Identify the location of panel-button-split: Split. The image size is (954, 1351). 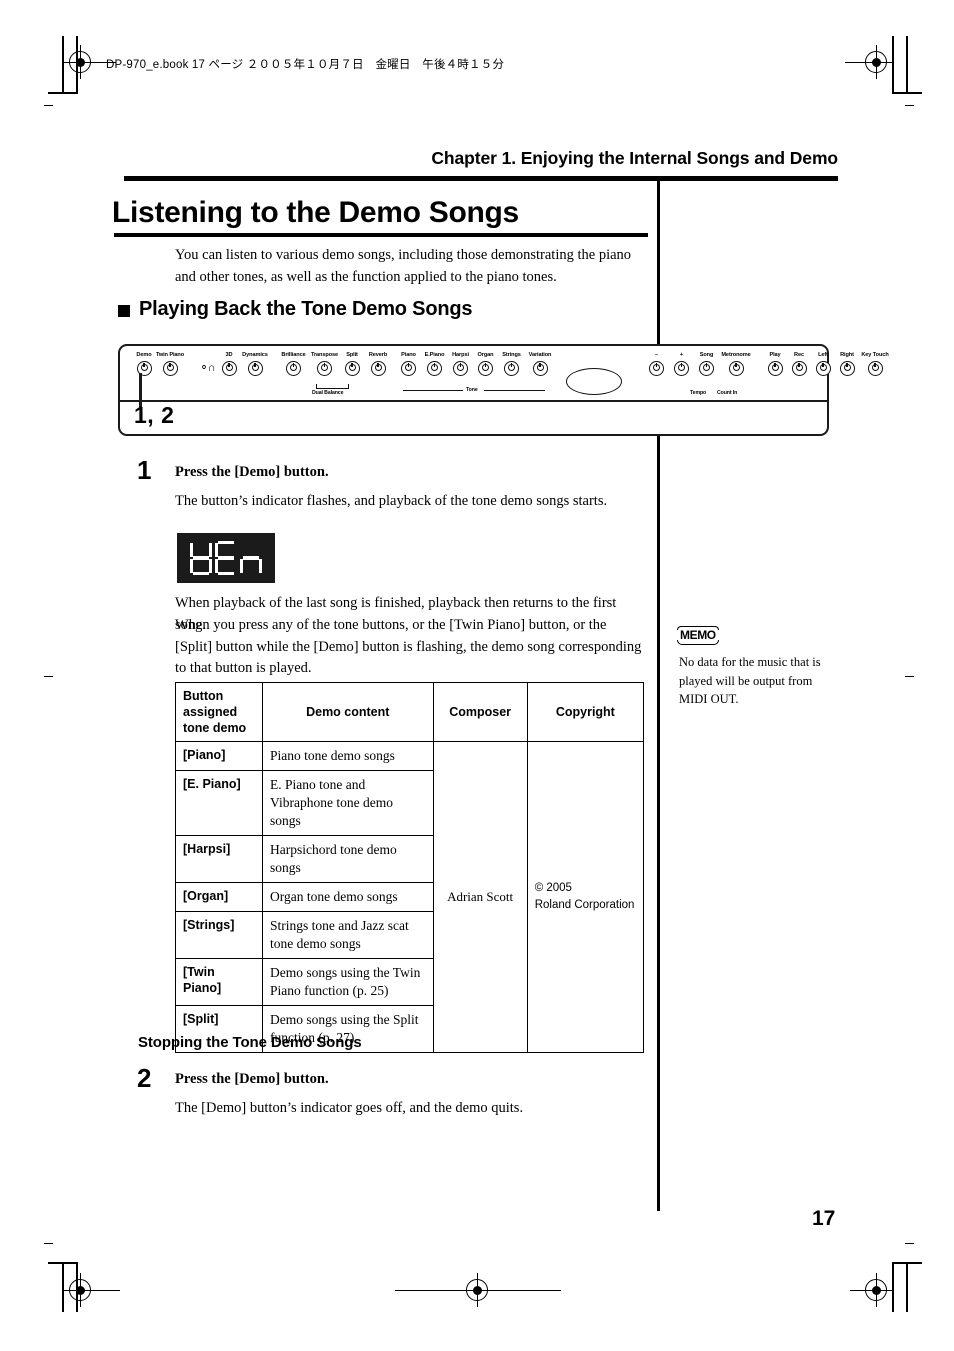
(352, 364).